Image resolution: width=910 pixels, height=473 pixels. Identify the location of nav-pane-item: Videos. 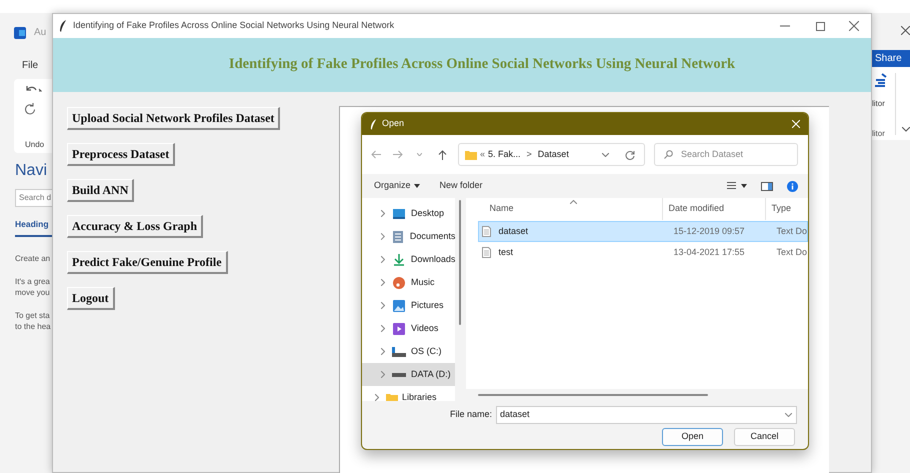
(409, 328).